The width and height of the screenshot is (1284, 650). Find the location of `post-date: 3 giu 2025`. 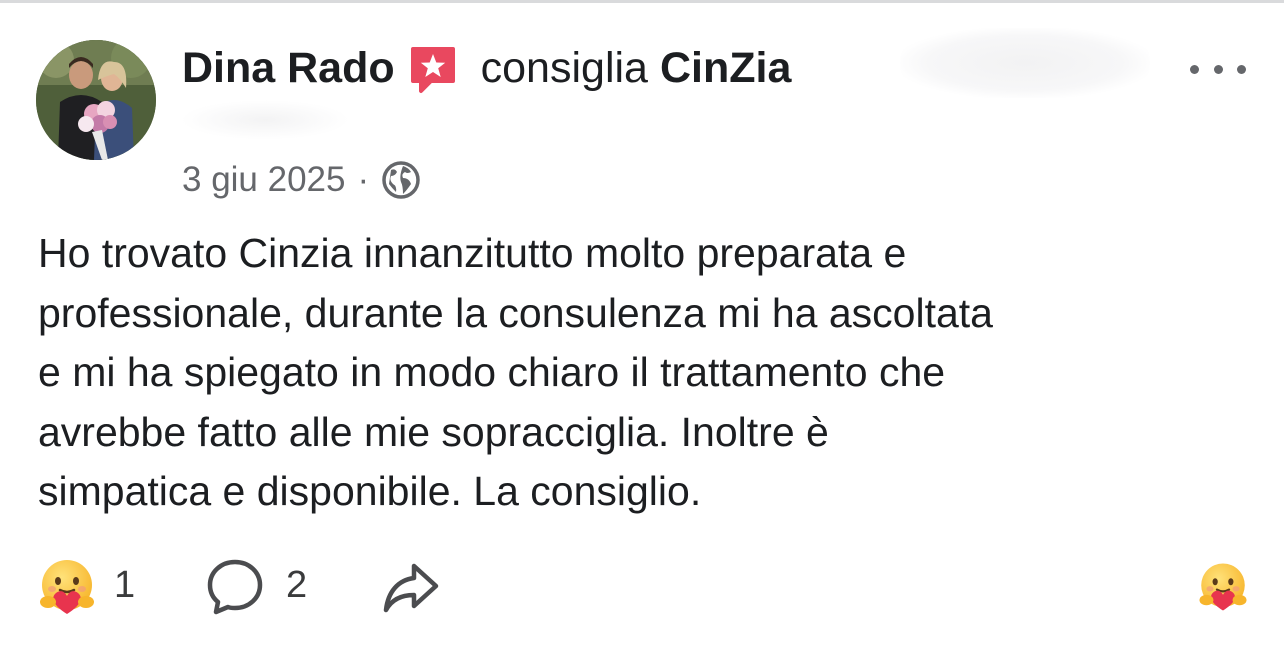

post-date: 3 giu 2025 is located at coordinates (263, 180).